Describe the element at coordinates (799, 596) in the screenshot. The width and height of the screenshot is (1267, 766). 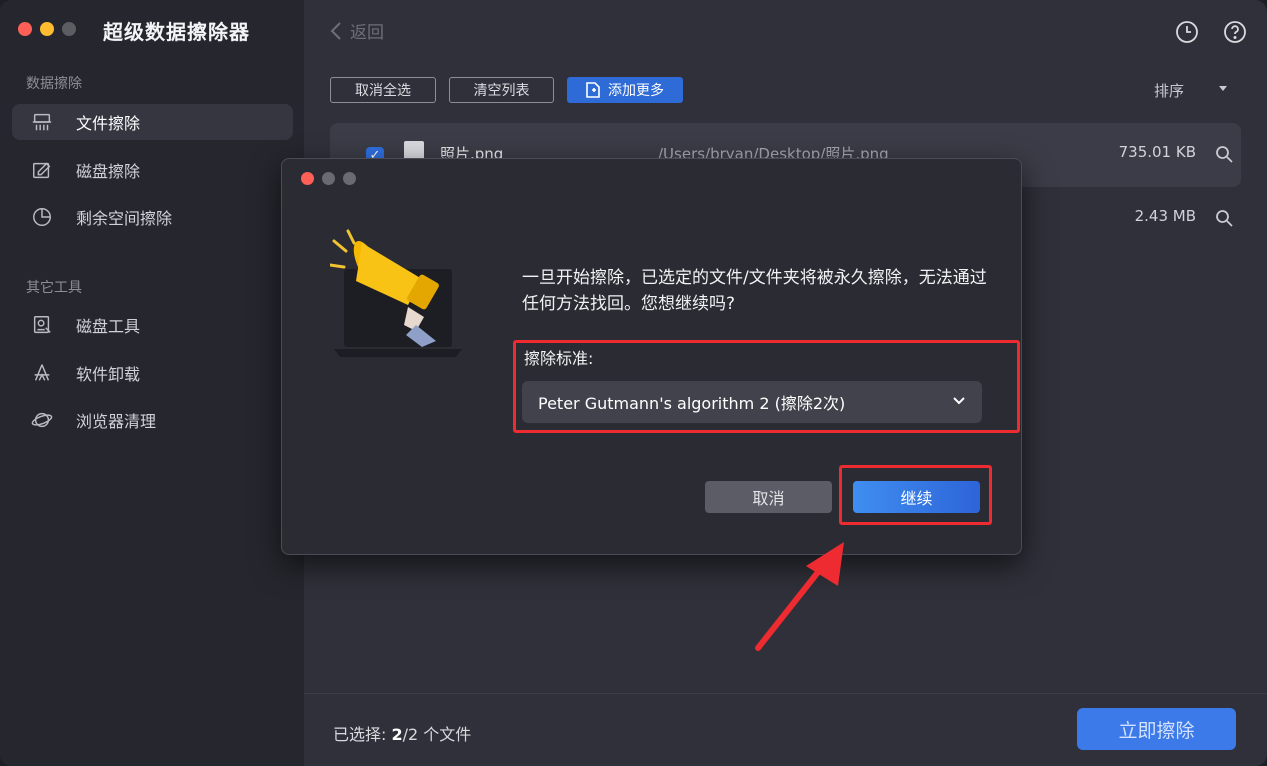
I see `annotation-arrow` at that location.